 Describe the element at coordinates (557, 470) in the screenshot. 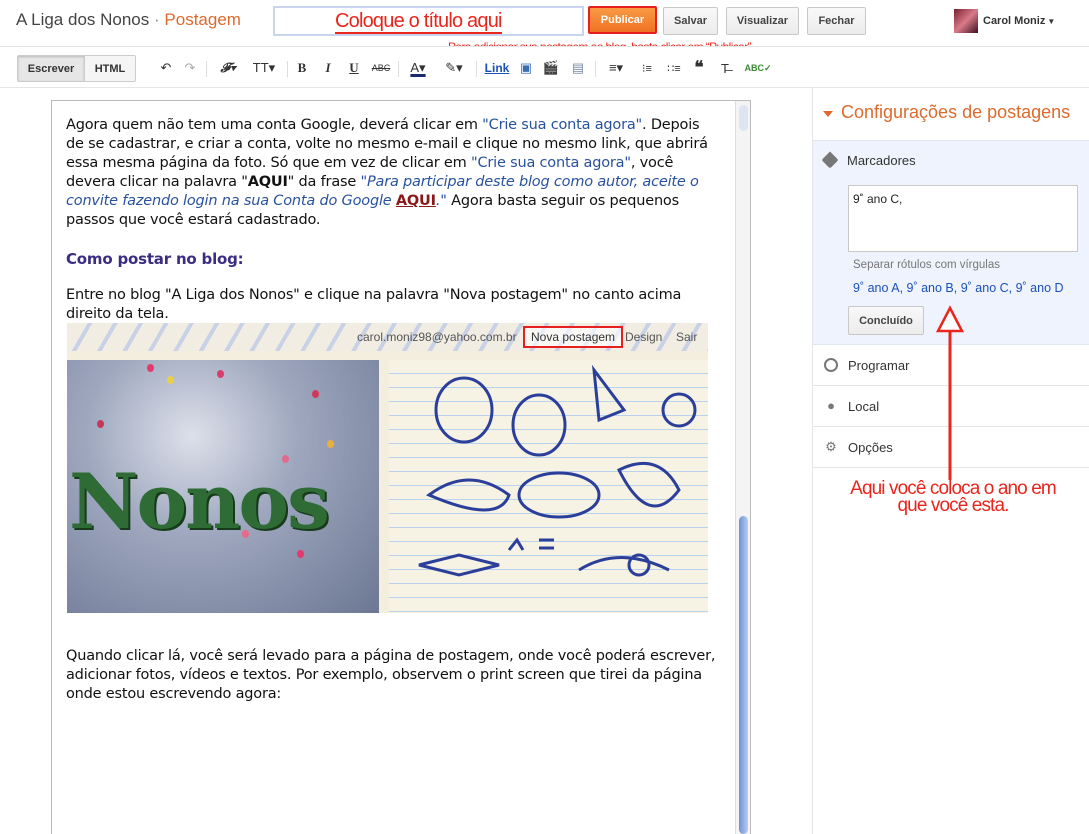

I see `doodle-drawings` at that location.